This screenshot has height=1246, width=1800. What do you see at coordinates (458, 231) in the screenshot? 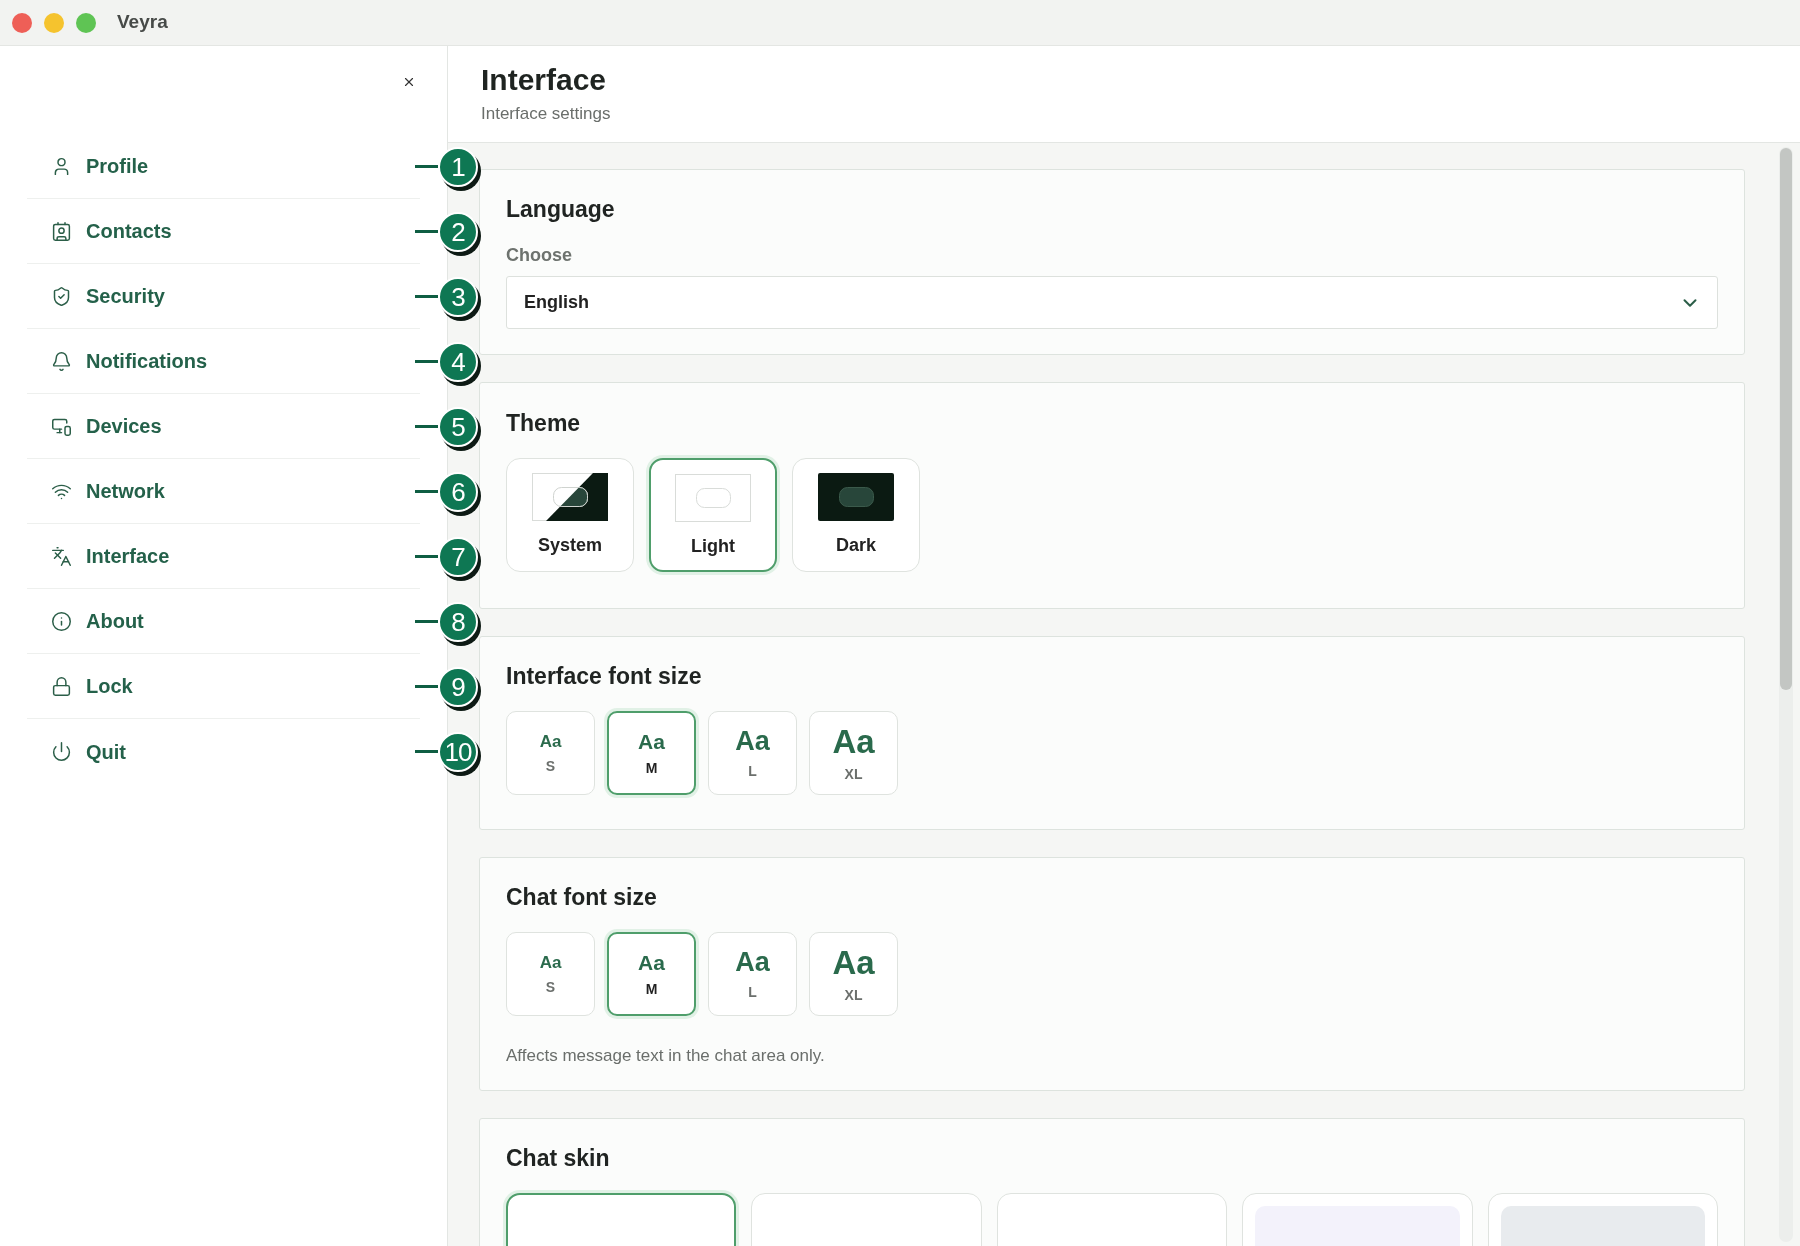
I see `callout-badge: 2` at bounding box center [458, 231].